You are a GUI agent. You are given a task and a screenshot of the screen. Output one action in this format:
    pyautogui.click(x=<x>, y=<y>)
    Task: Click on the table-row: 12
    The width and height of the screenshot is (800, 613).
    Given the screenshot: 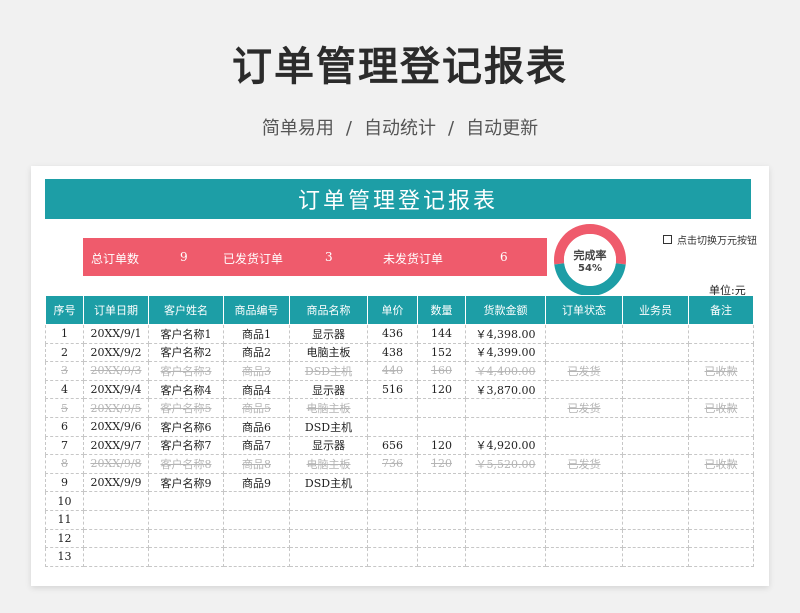 What is the action you would take?
    pyautogui.click(x=399, y=538)
    